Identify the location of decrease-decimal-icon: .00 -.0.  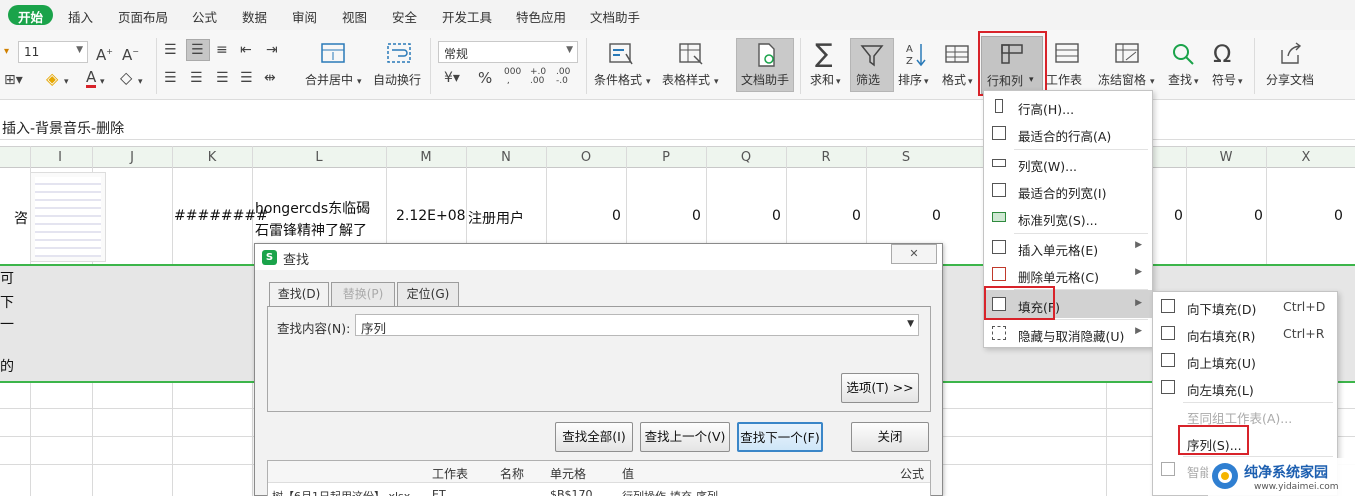
(563, 77).